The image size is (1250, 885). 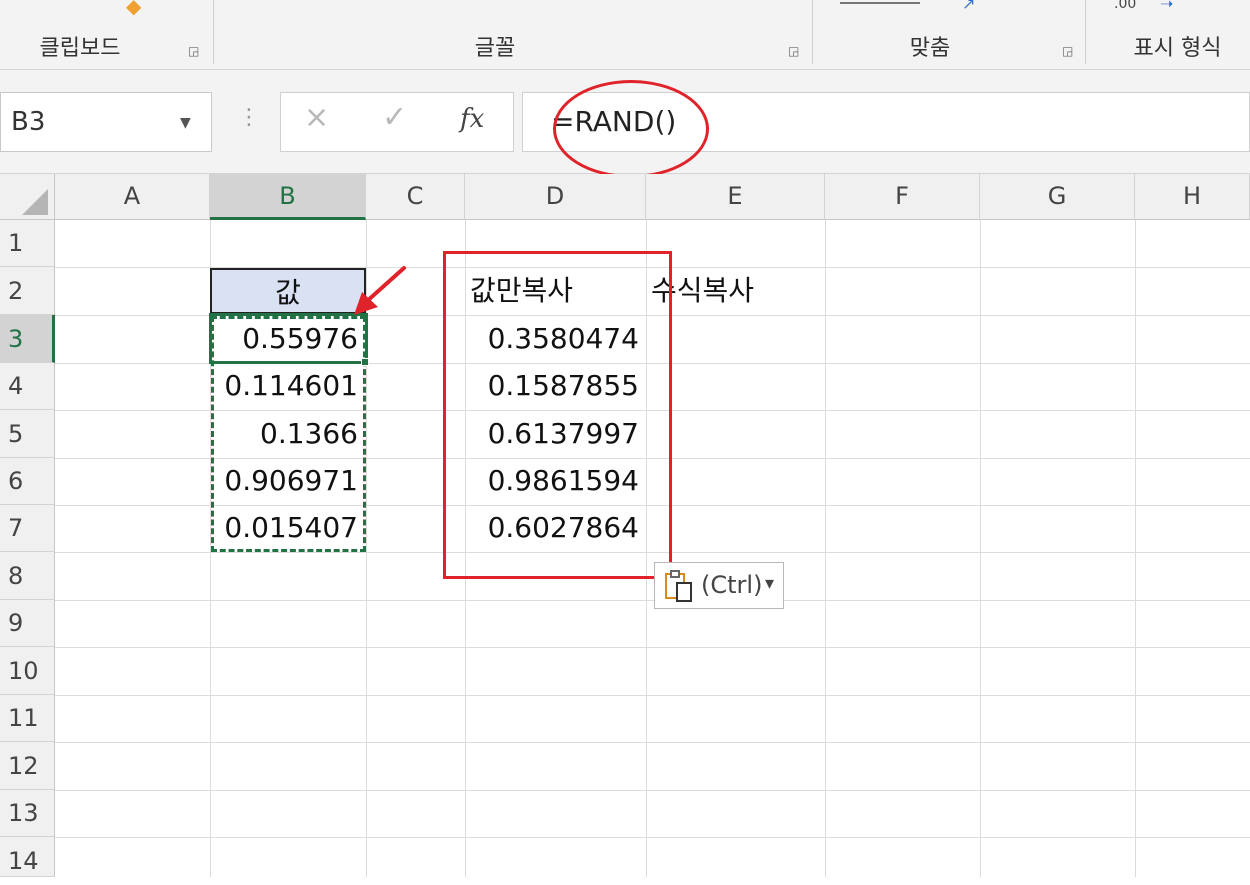 I want to click on indent-arrow-icon: ↗, so click(x=968, y=6).